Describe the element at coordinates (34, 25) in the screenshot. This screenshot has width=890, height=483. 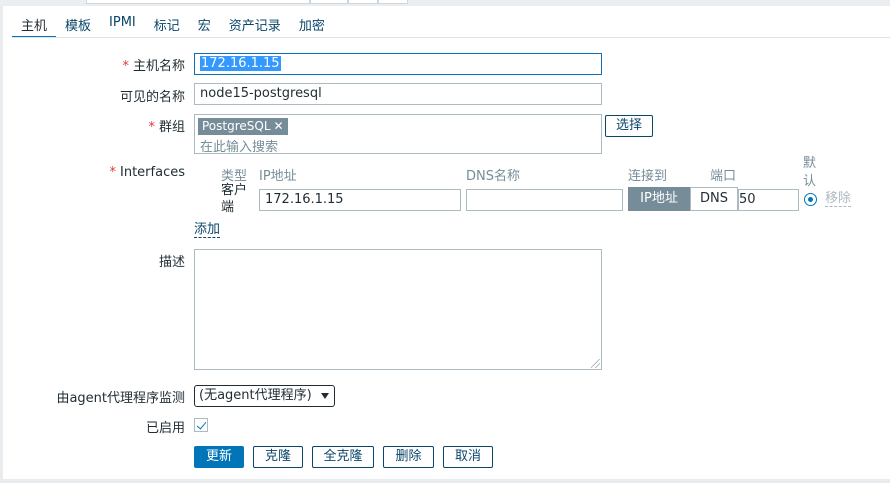
I see `tab-host: 主机` at that location.